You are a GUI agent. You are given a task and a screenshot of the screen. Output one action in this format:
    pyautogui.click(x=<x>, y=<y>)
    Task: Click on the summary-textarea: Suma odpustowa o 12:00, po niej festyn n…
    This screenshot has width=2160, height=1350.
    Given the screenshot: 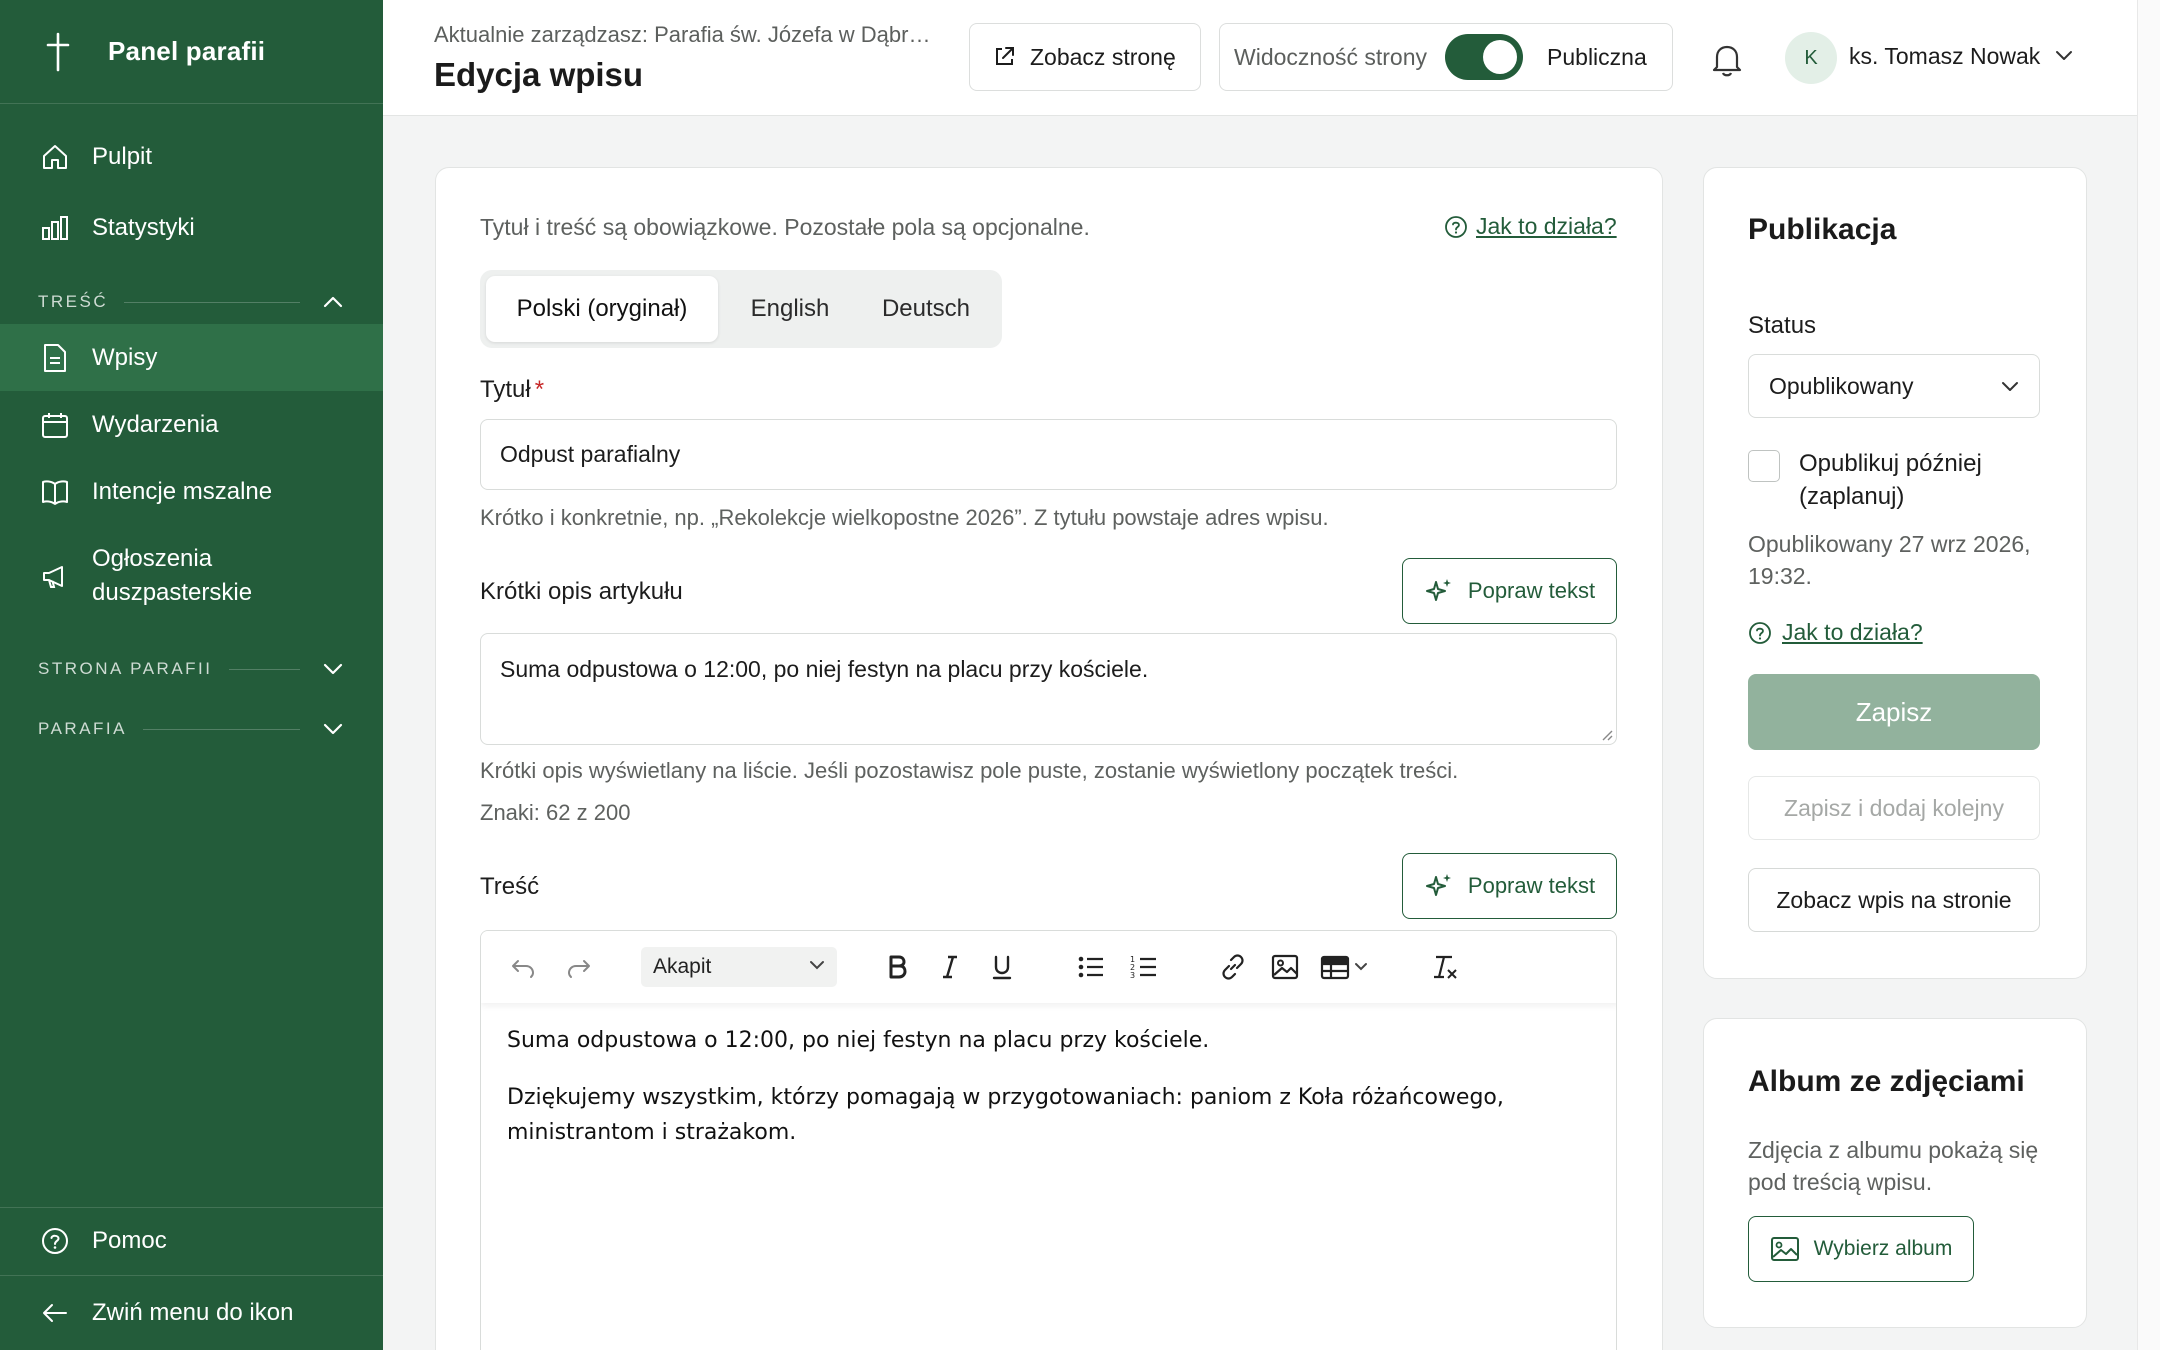 What is the action you would take?
    pyautogui.click(x=1048, y=689)
    